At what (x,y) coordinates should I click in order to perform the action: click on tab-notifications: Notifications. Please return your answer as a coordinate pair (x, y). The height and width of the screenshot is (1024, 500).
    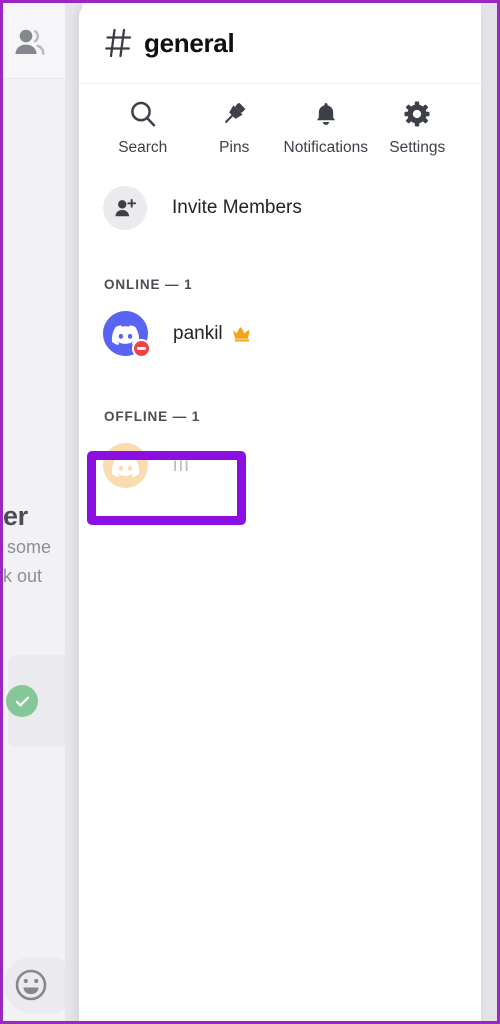
    Looking at the image, I should click on (326, 127).